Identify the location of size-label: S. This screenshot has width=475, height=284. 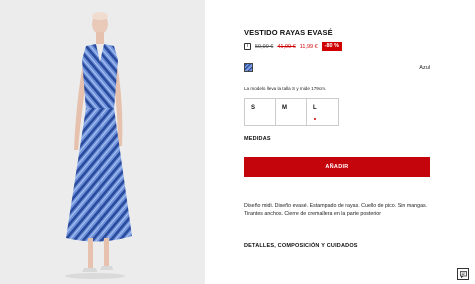
(253, 108).